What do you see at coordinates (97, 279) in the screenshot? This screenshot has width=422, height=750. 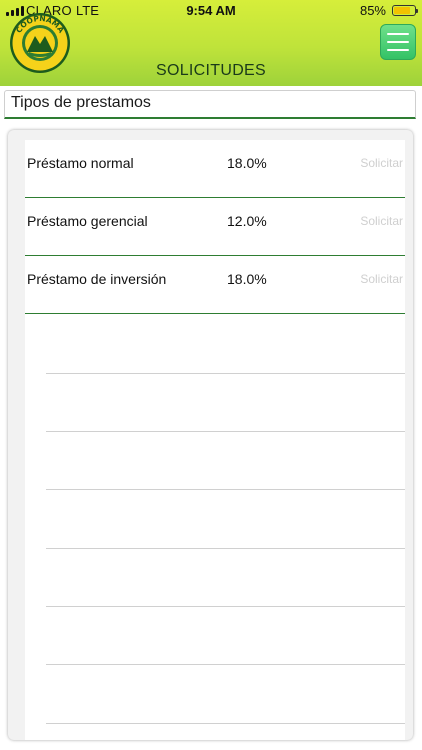 I see `loan-name: Préstamo de inversión` at bounding box center [97, 279].